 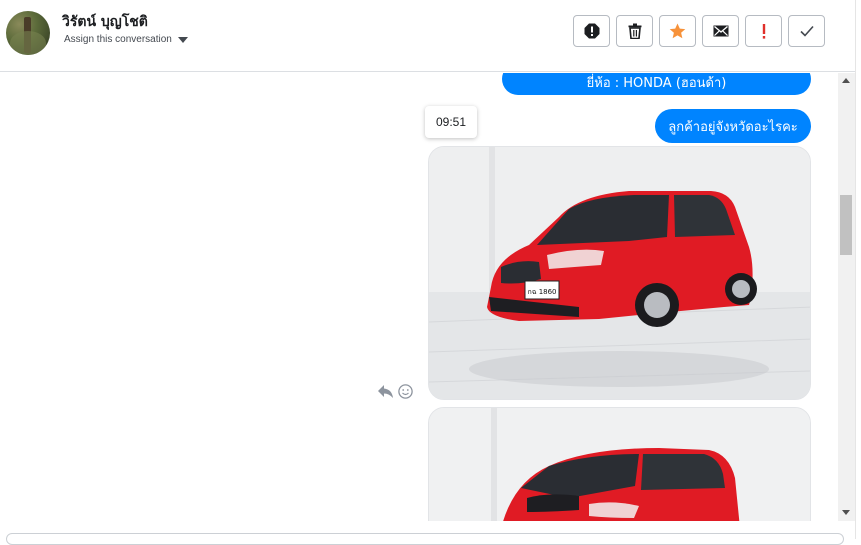 I want to click on star-button, so click(x=677, y=31).